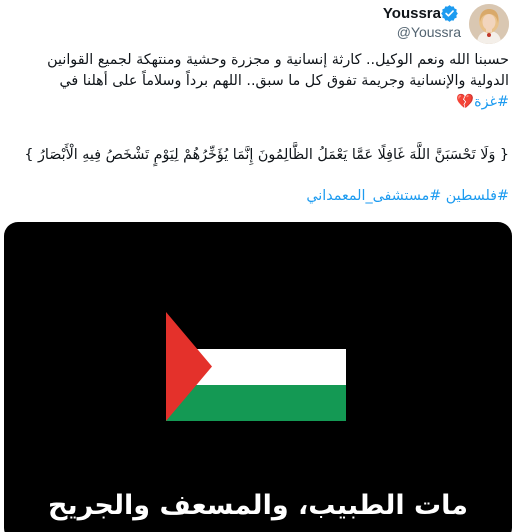 The height and width of the screenshot is (532, 521). What do you see at coordinates (477, 196) in the screenshot?
I see `hashtag-palestine: #فلسطين` at bounding box center [477, 196].